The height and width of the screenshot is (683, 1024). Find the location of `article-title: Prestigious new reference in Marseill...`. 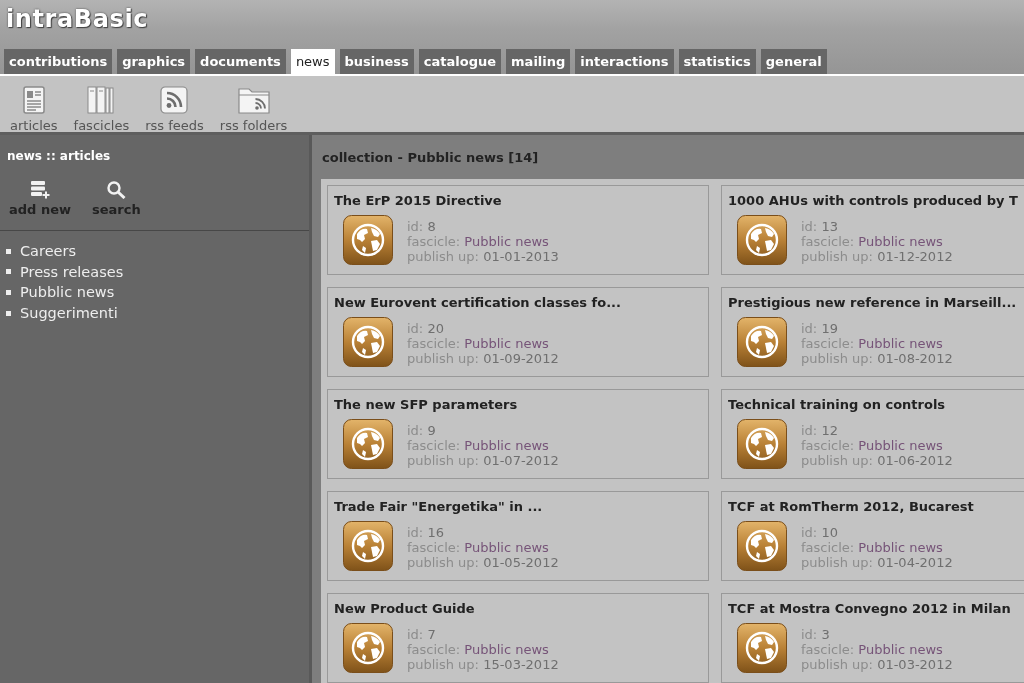

article-title: Prestigious new reference in Marseill... is located at coordinates (872, 303).